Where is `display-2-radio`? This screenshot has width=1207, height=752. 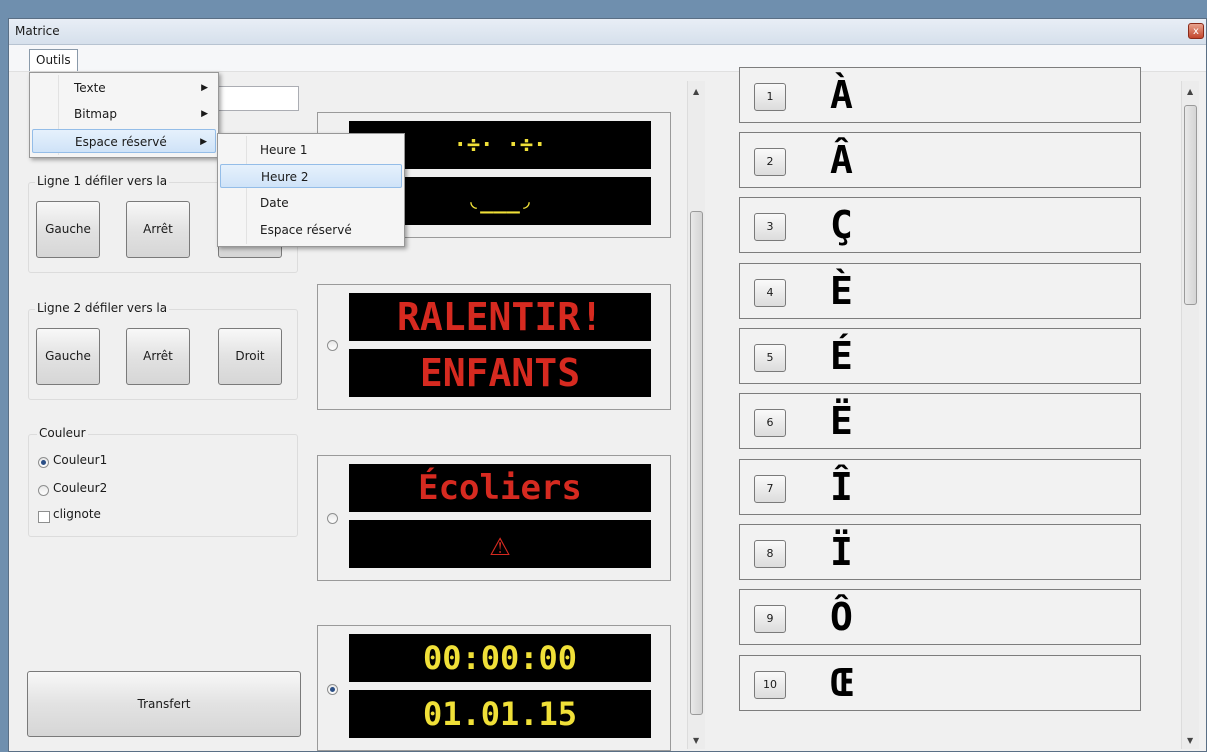 display-2-radio is located at coordinates (332, 345).